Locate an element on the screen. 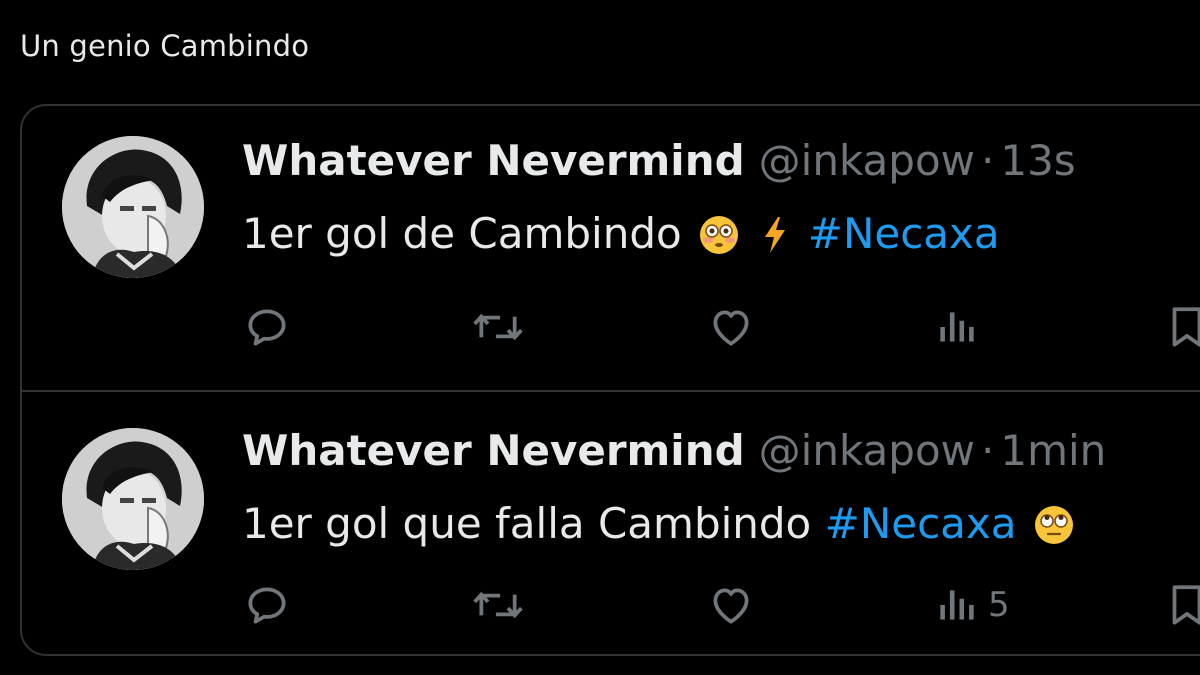 This screenshot has height=675, width=1200. views-button: 5 is located at coordinates (971, 605).